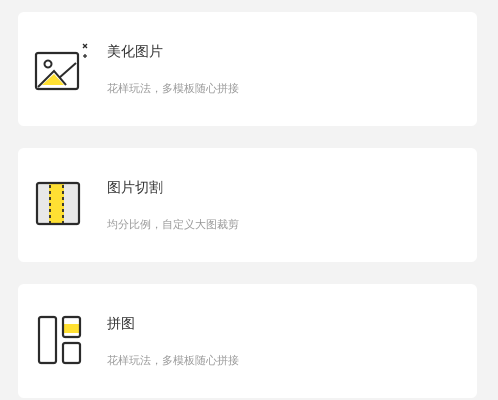  I want to click on feature-title: 美化图片, so click(135, 51).